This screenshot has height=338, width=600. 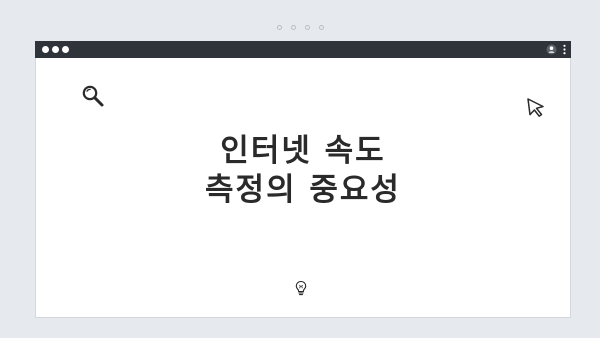 What do you see at coordinates (535, 107) in the screenshot?
I see `cursor-icon` at bounding box center [535, 107].